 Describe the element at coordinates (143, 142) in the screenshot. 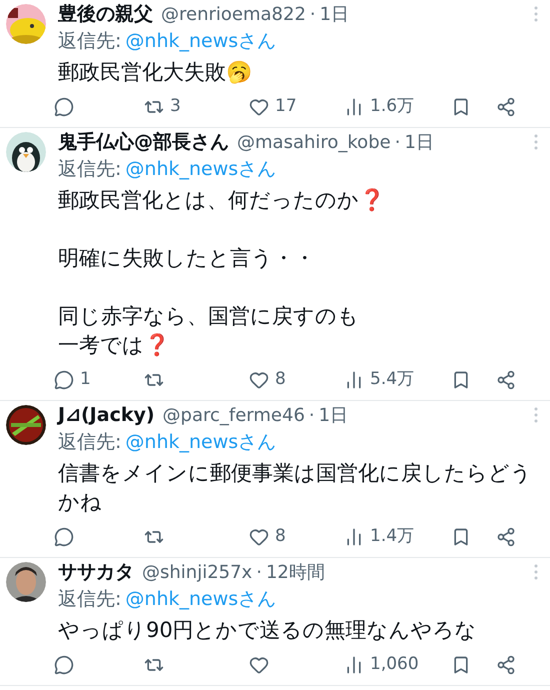

I see `user-name: 鬼手仏心@部長さん` at that location.